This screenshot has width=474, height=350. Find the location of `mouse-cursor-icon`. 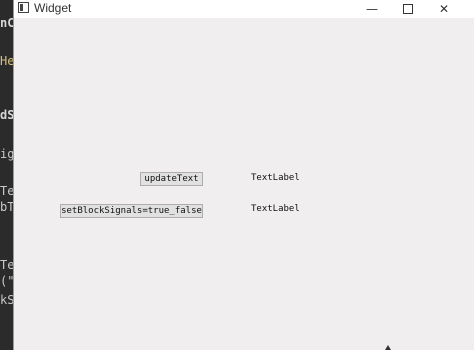

mouse-cursor-icon is located at coordinates (388, 347).